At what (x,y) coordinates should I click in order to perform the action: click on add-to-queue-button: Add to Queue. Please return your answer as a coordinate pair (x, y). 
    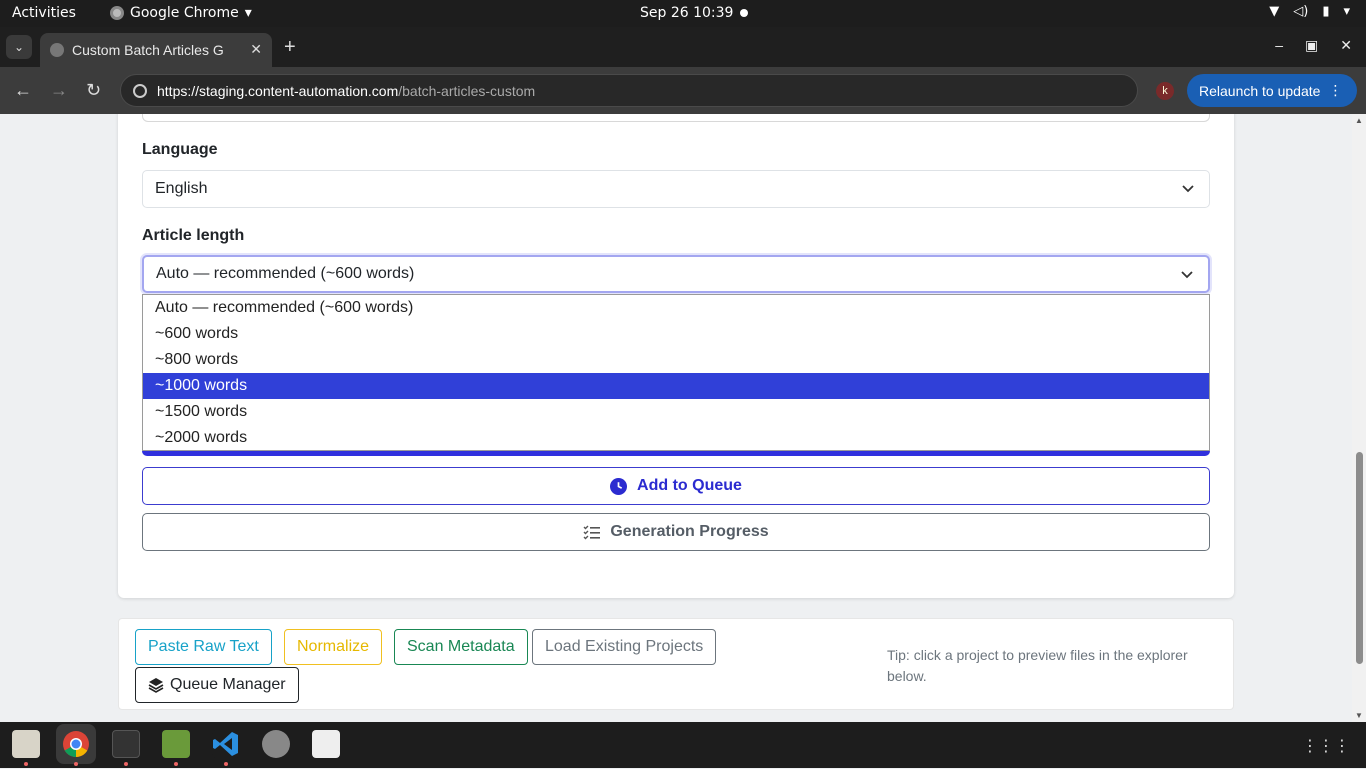
    Looking at the image, I should click on (676, 486).